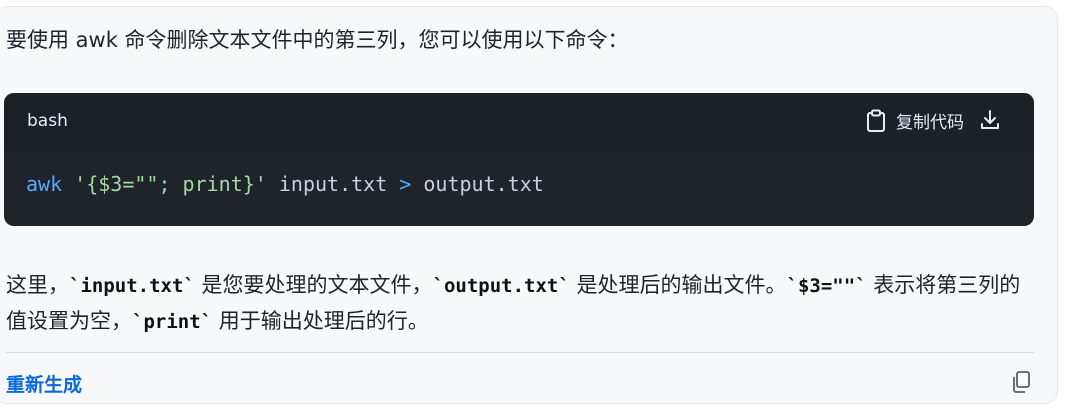  I want to click on clipboard-icon, so click(876, 120).